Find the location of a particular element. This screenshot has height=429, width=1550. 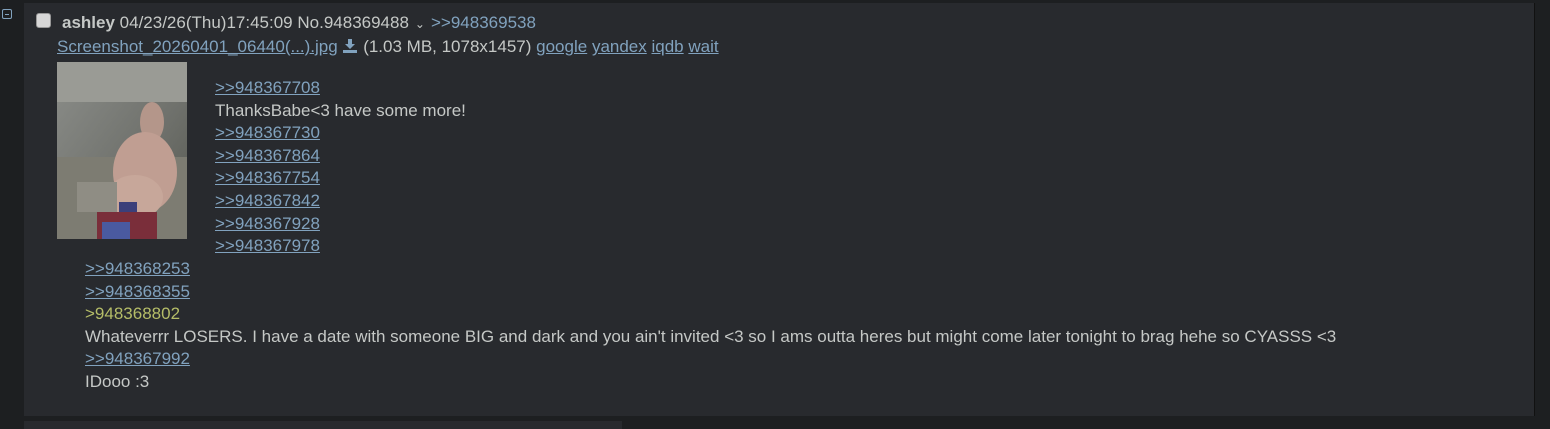

google-search-link: google is located at coordinates (561, 46).